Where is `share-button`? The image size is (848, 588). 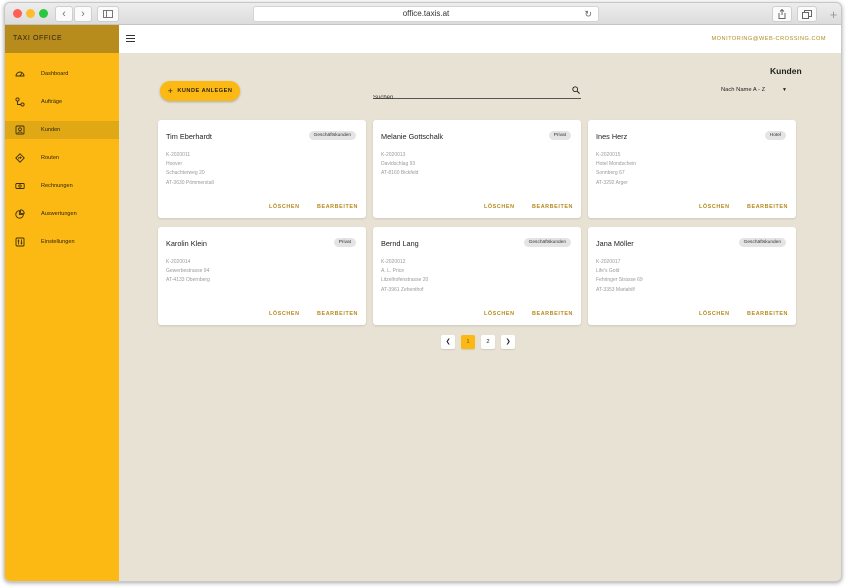 share-button is located at coordinates (782, 14).